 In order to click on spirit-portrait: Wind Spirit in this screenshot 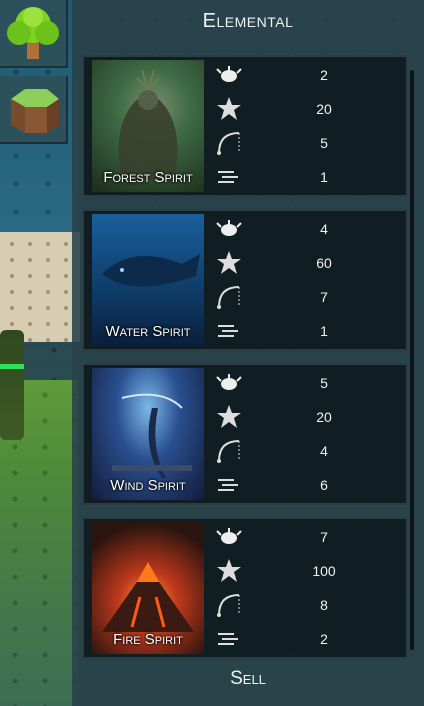, I will do `click(148, 434)`.